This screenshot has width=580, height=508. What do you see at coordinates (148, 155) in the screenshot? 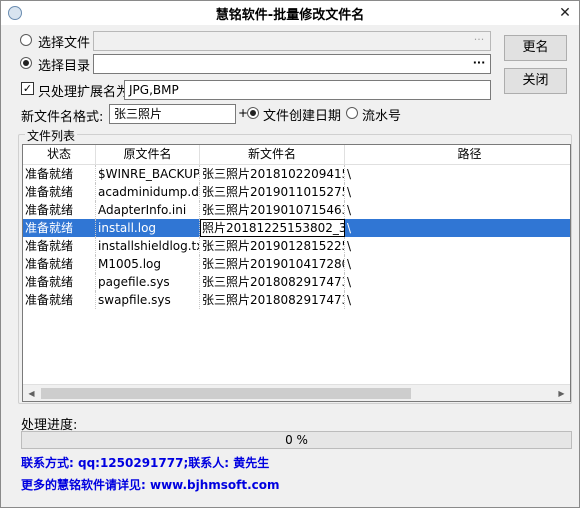
I see `column-header-original: 原文件名` at bounding box center [148, 155].